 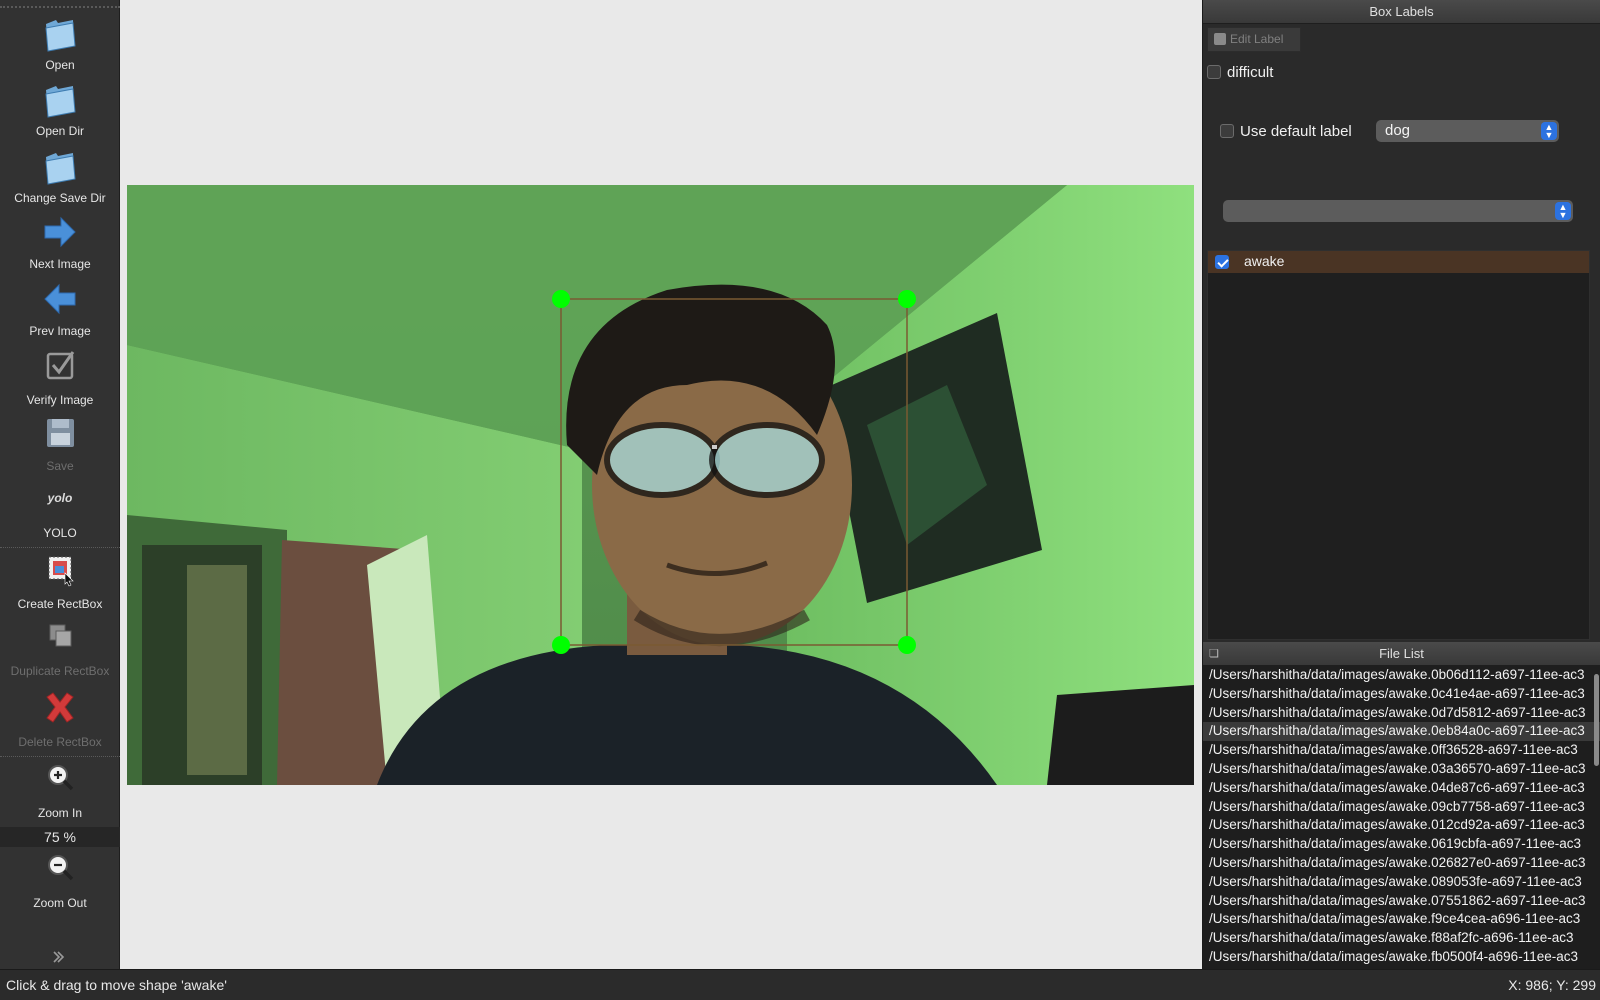 I want to click on delete-rectbox-label: Delete RectBox, so click(x=60, y=742).